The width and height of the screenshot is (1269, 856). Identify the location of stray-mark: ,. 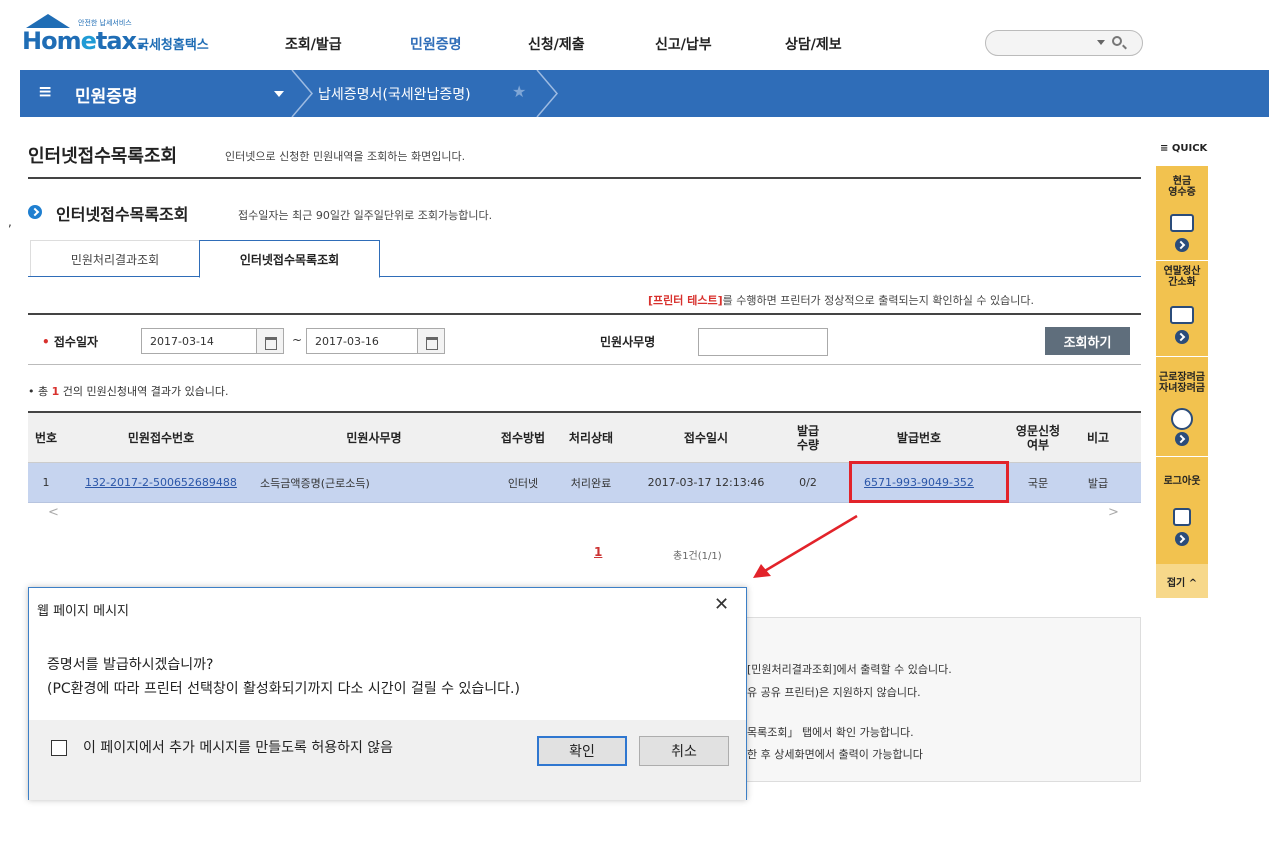
(10, 222).